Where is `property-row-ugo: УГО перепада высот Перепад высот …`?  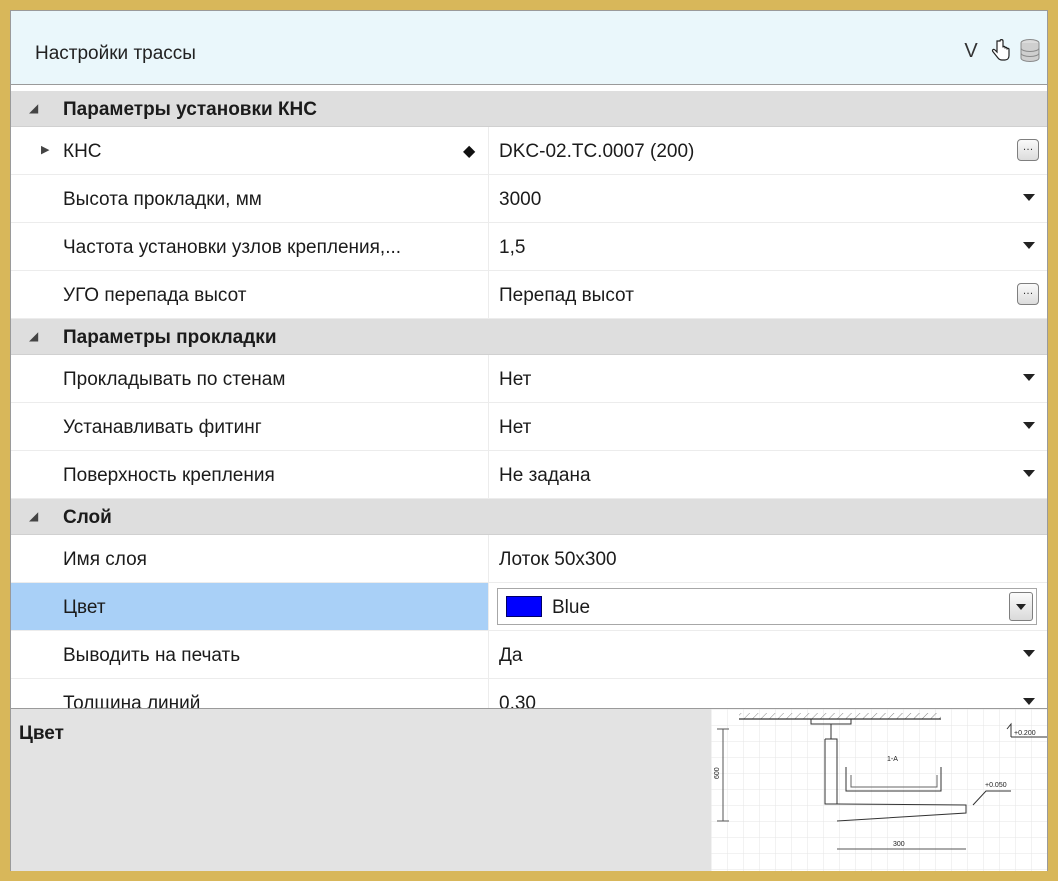 property-row-ugo: УГО перепада высот Перепад высот … is located at coordinates (529, 295).